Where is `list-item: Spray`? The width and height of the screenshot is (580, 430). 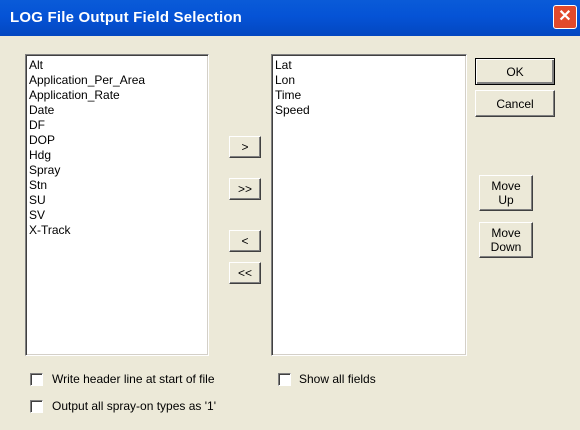
list-item: Spray is located at coordinates (118, 170).